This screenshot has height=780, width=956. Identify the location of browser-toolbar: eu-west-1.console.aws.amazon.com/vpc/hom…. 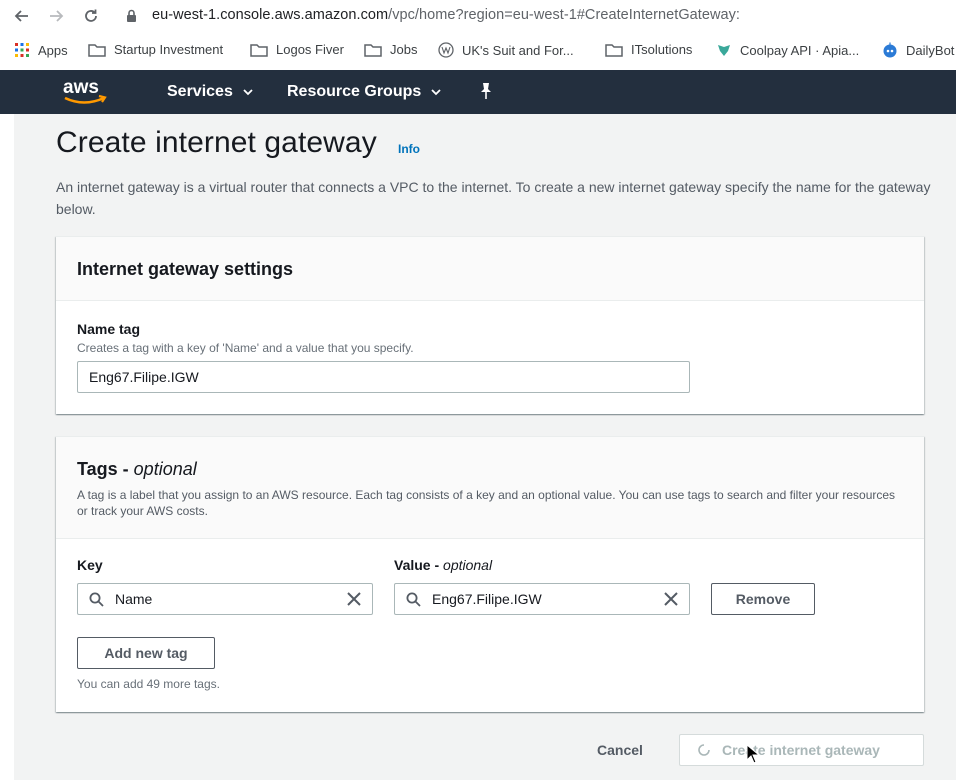
(478, 17).